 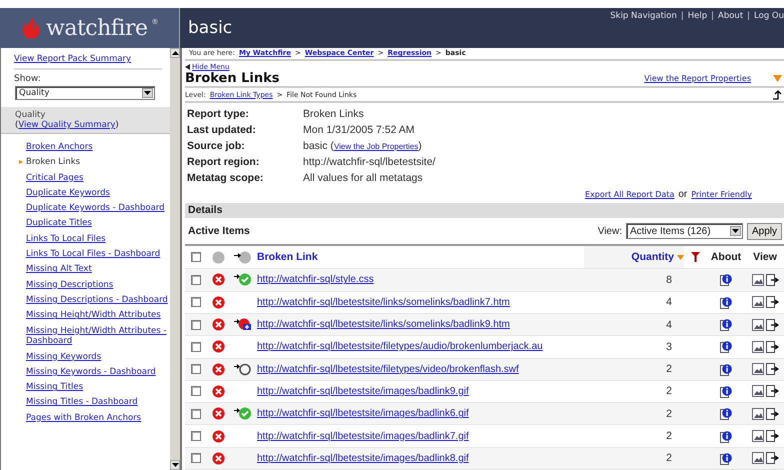 What do you see at coordinates (175, 53) in the screenshot?
I see `scroll-up-icon` at bounding box center [175, 53].